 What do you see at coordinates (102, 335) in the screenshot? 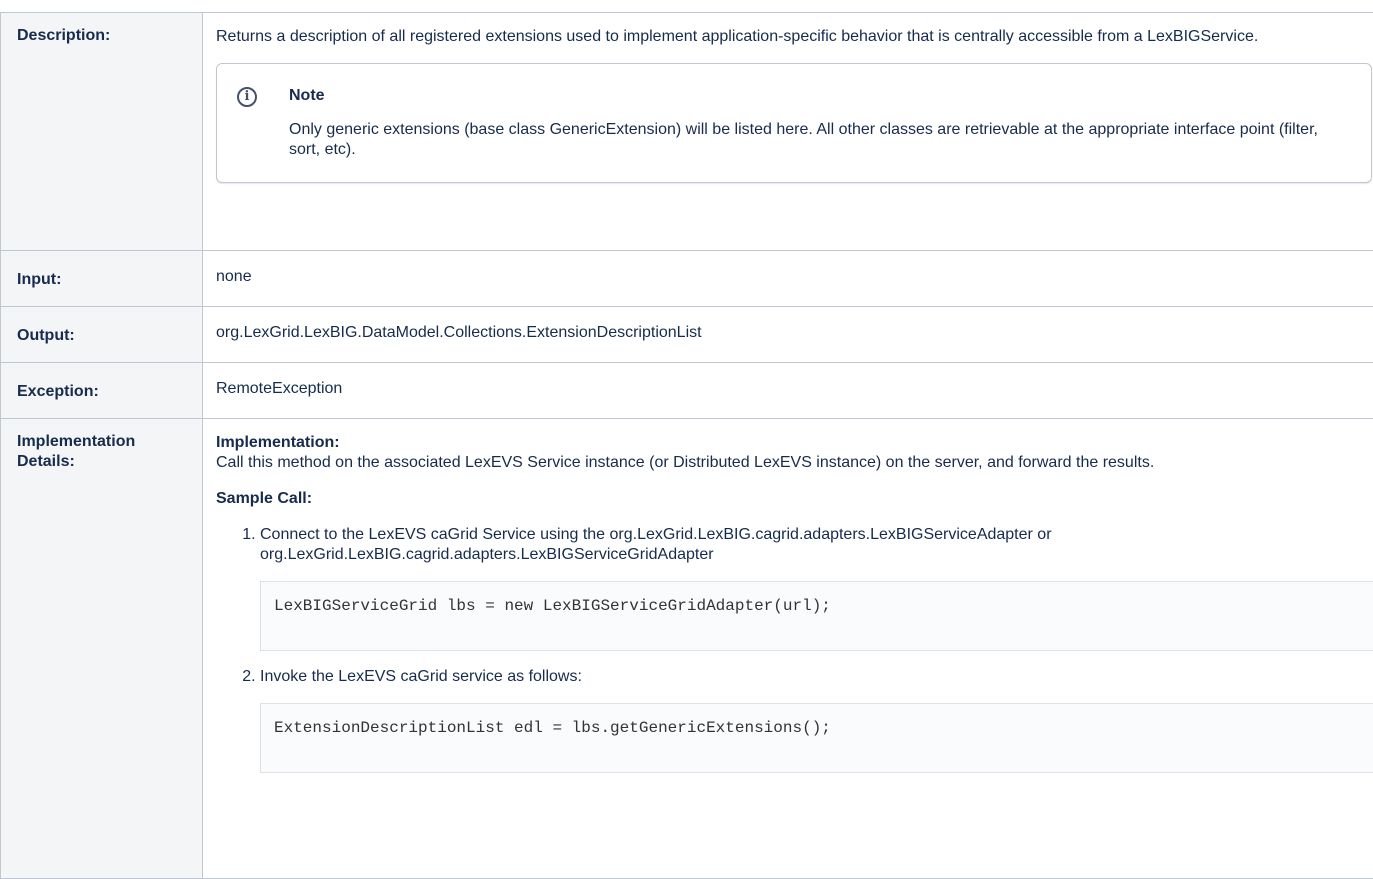
I see `output-label: Output:` at bounding box center [102, 335].